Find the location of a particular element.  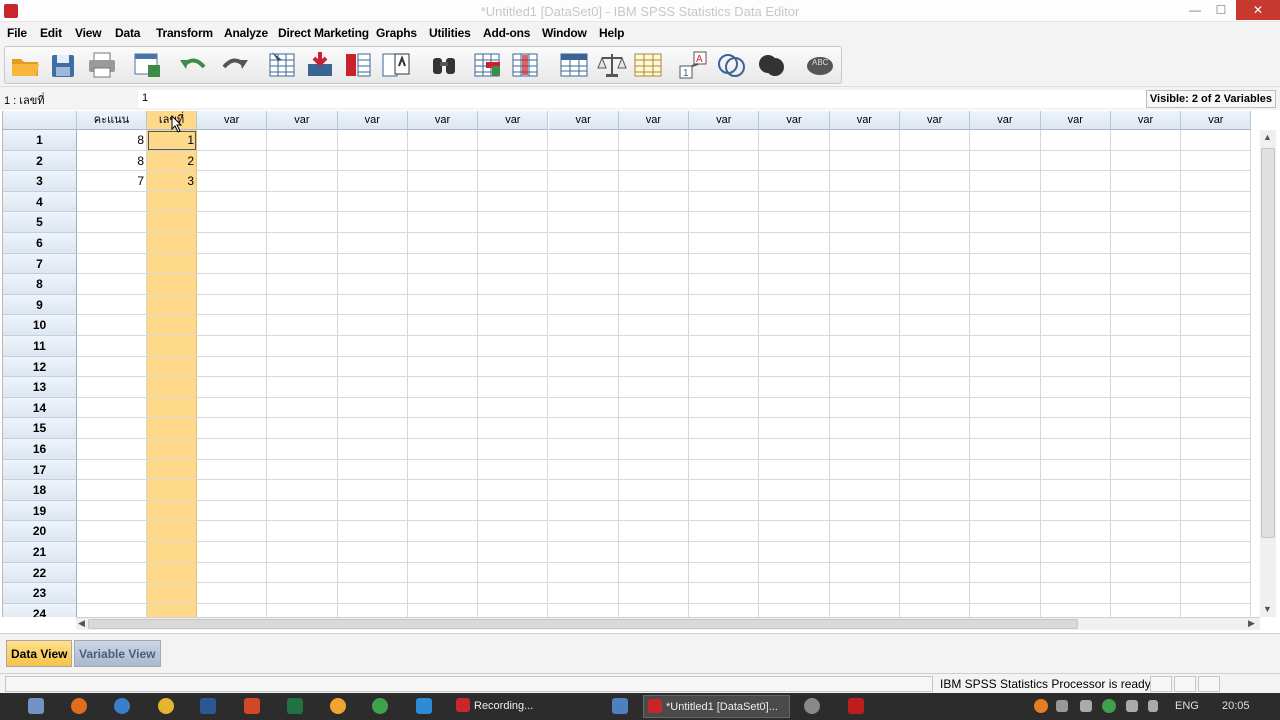

scroll-left-icon: ◀ is located at coordinates (81, 623).